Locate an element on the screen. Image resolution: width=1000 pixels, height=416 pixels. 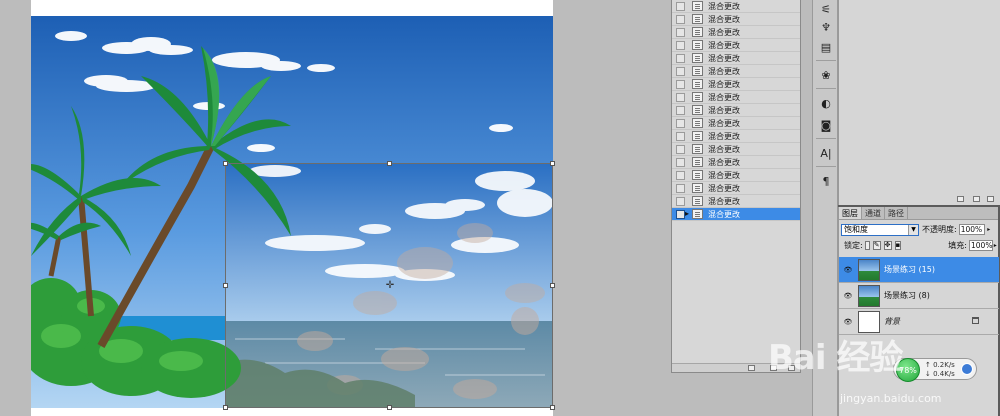
opacity-label: 不透明度: is located at coordinates (939, 229).